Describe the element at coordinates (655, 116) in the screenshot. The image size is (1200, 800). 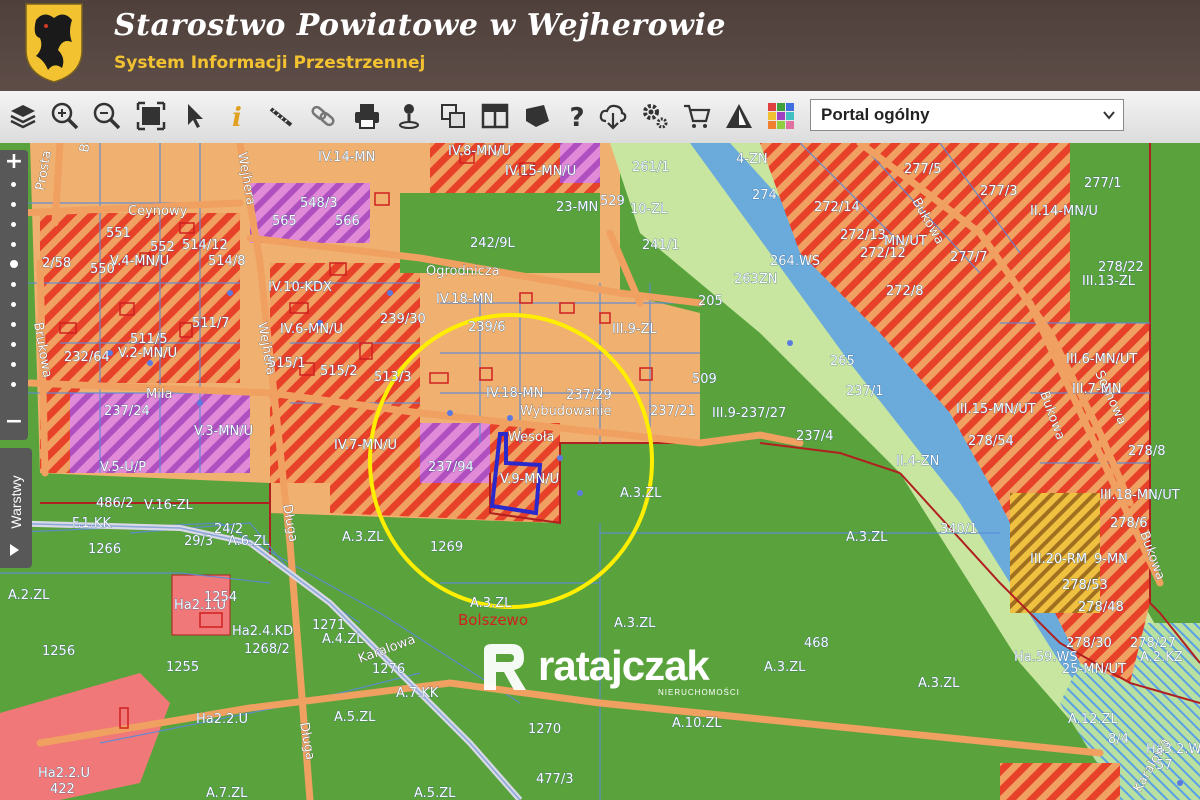
I see `settings-icon` at that location.